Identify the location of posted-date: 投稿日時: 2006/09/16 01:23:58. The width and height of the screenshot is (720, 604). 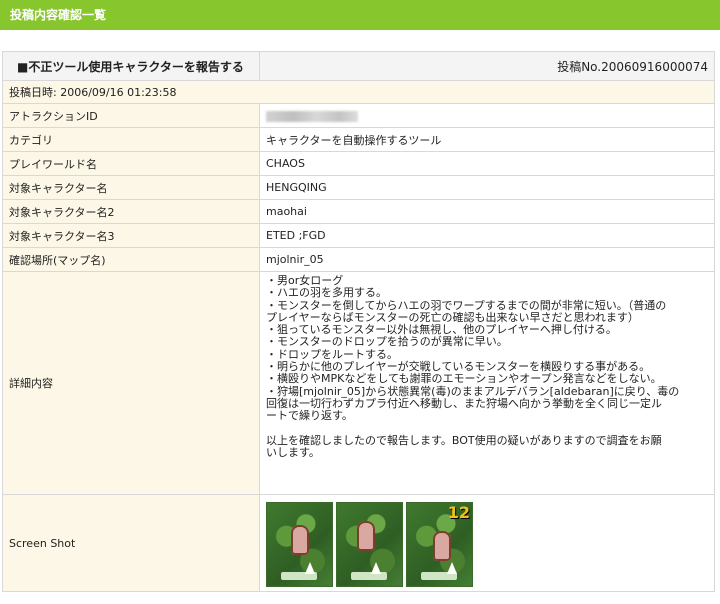
(358, 92).